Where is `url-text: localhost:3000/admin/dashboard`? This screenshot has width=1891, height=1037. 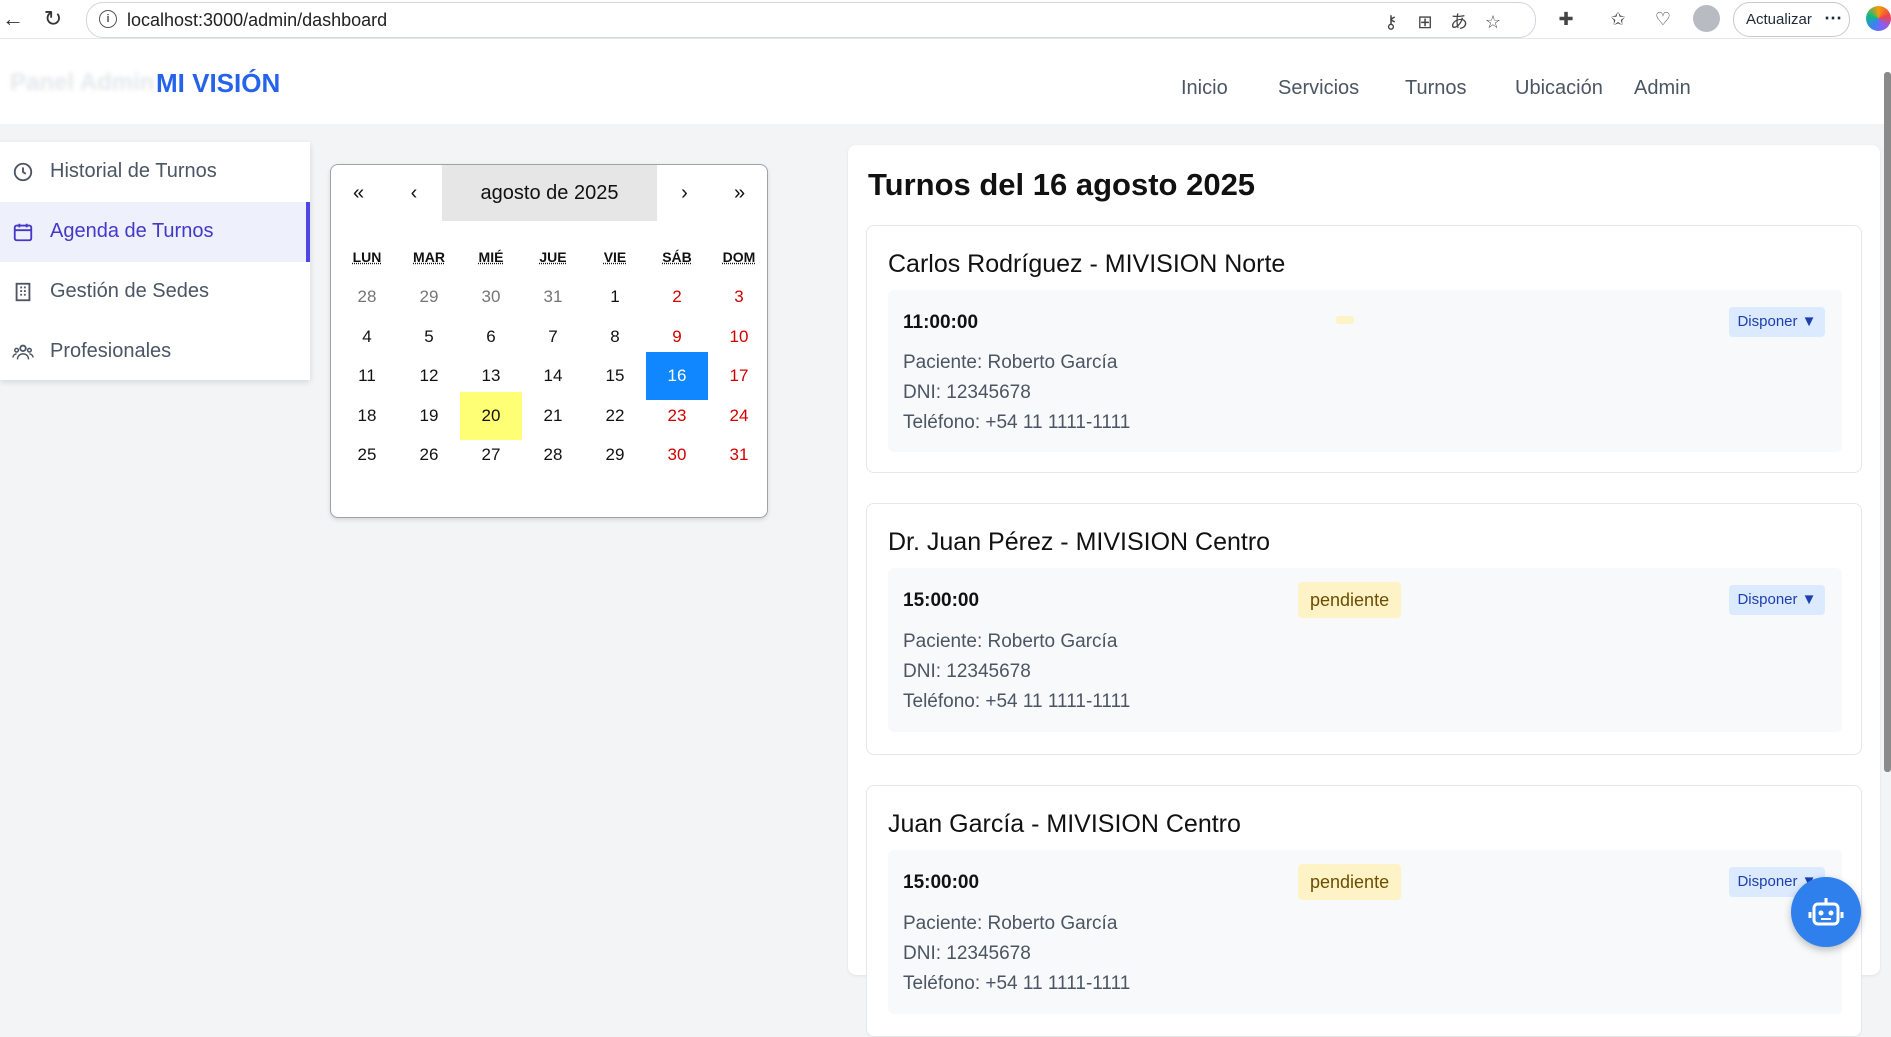 url-text: localhost:3000/admin/dashboard is located at coordinates (257, 20).